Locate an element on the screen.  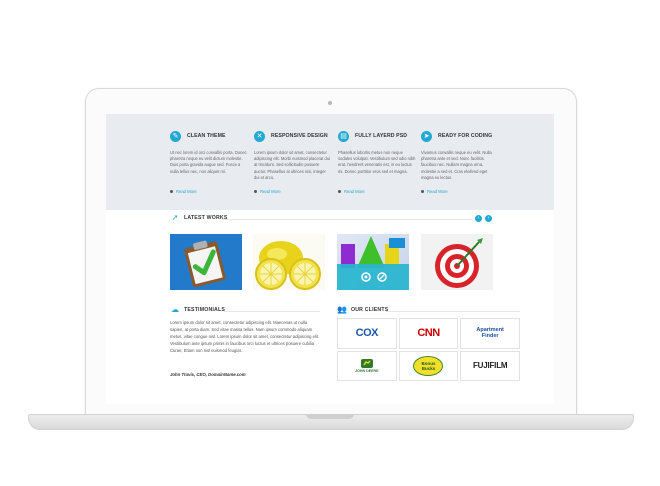
geometric-shapes-image is located at coordinates (373, 262).